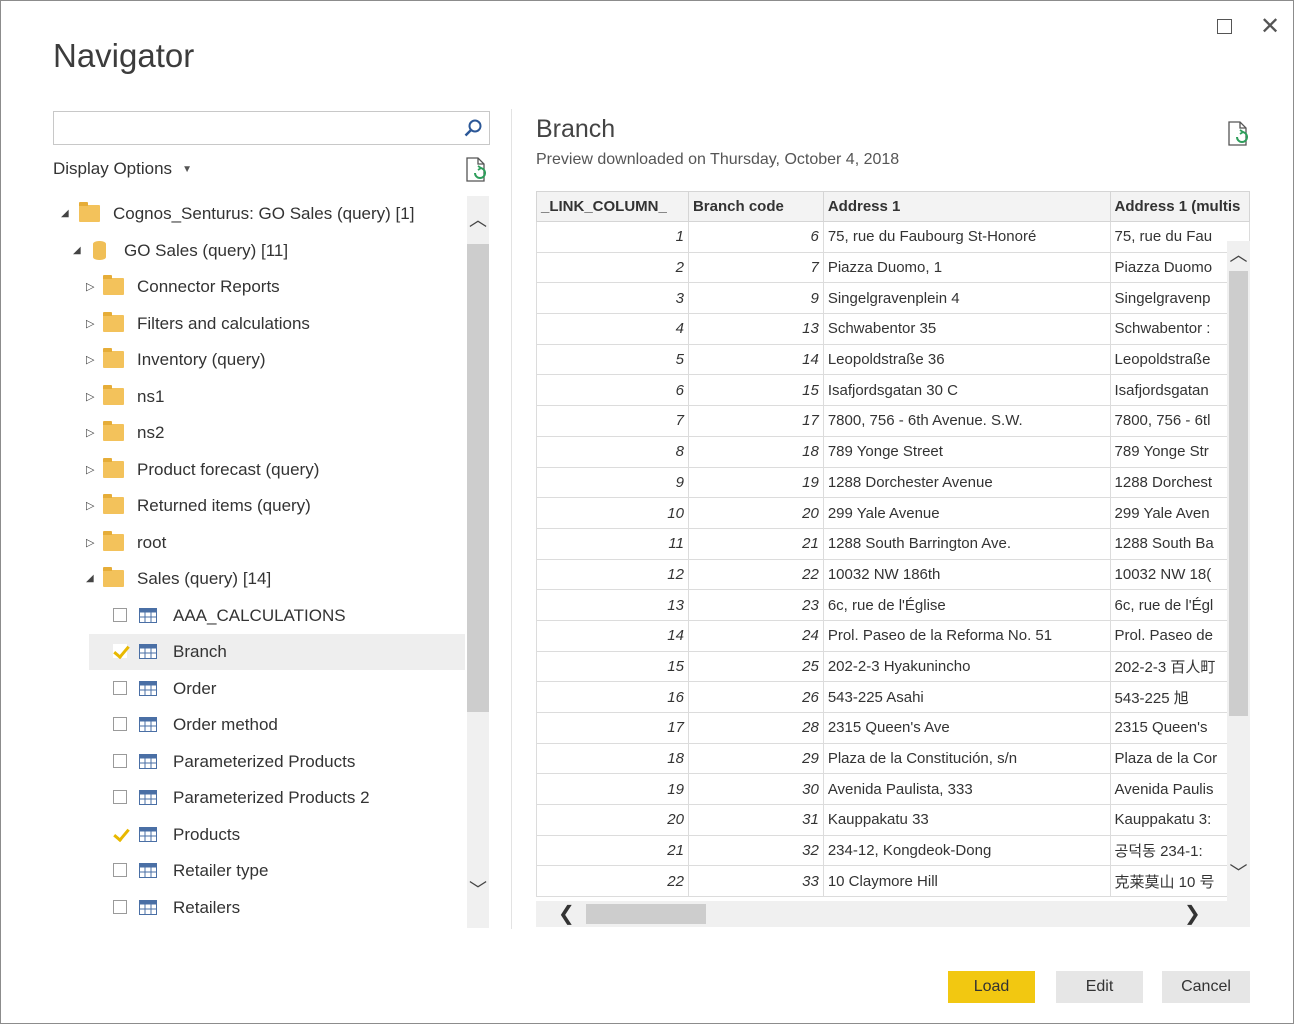 The height and width of the screenshot is (1024, 1294). I want to click on table-cell: Kauppakatu 33, so click(966, 820).